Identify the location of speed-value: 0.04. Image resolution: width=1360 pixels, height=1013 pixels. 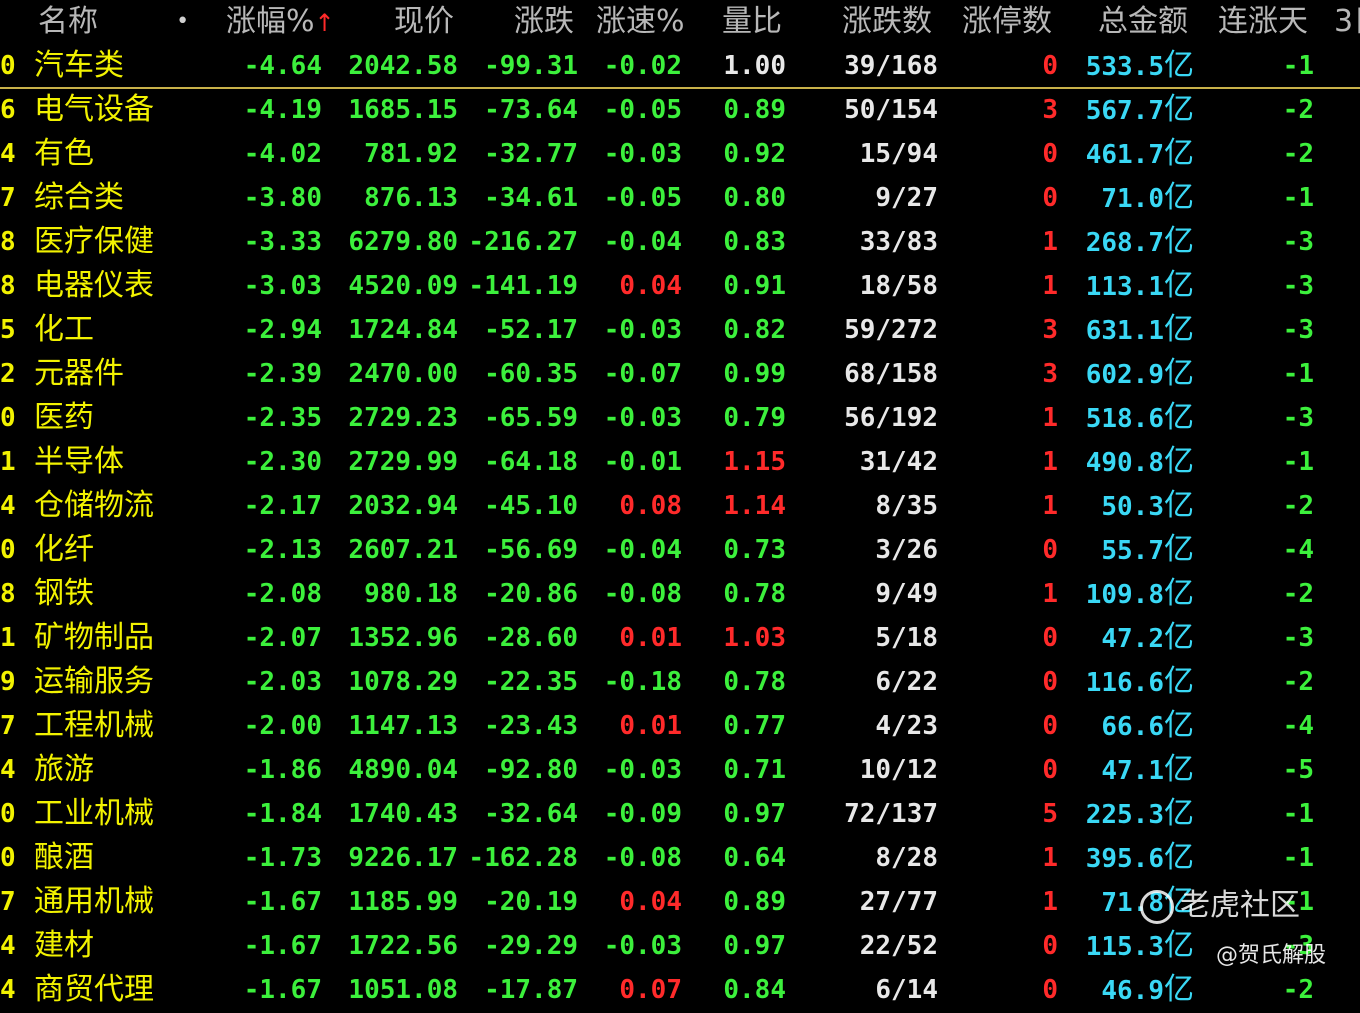
(650, 286).